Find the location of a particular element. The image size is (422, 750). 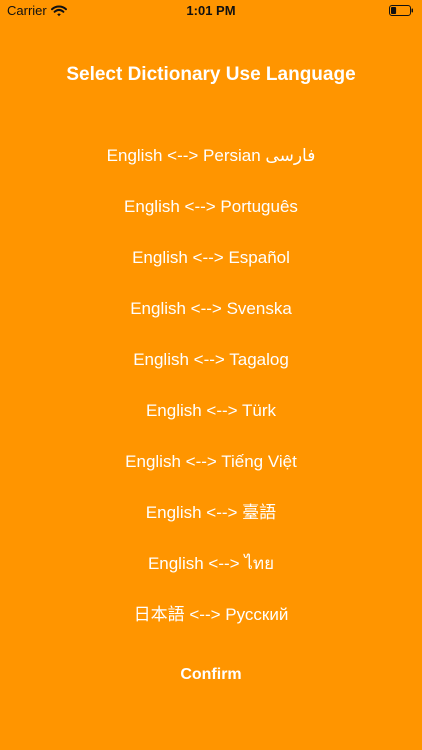

language-option-vietnamese: English <--> Tiếng Việt is located at coordinates (211, 471).